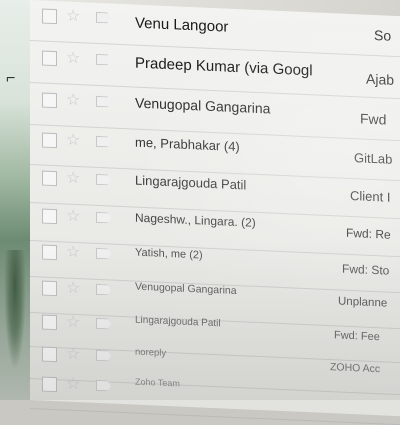 The image size is (400, 425). What do you see at coordinates (368, 233) in the screenshot?
I see `email-subject: Fwd: Re` at bounding box center [368, 233].